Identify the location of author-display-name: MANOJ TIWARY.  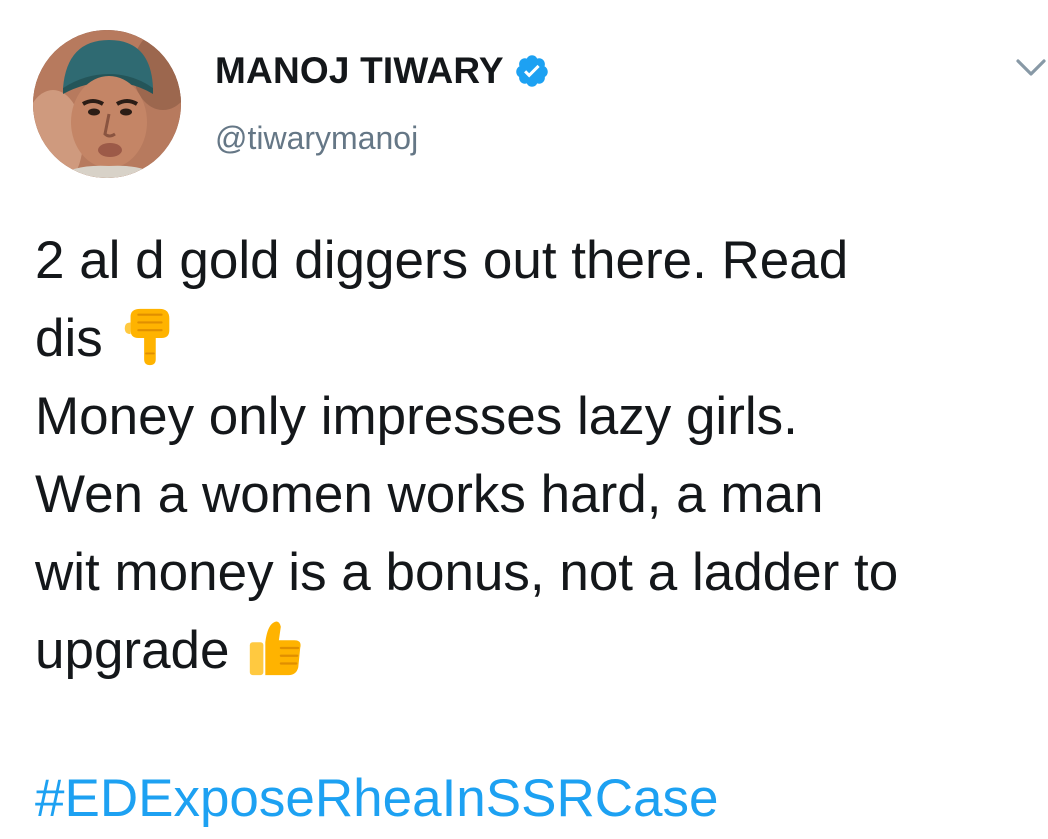
(359, 71).